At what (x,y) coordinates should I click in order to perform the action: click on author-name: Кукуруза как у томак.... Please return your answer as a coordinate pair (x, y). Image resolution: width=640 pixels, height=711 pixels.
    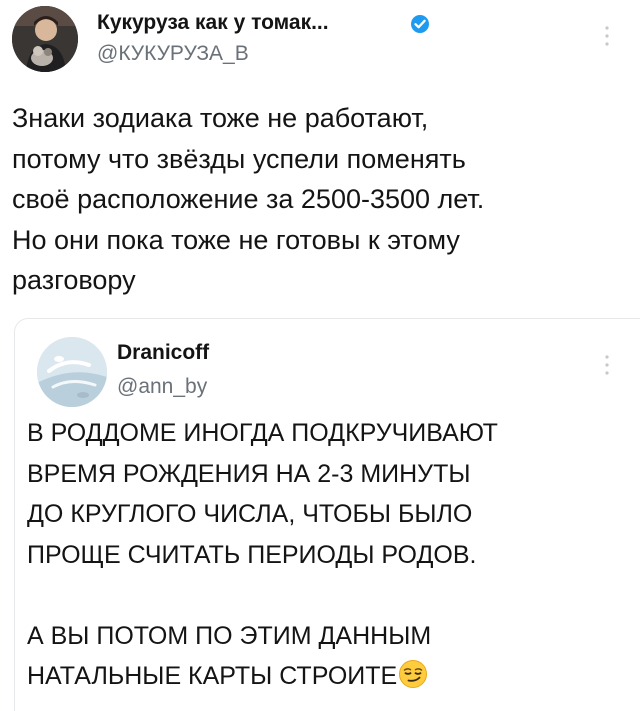
    Looking at the image, I should click on (213, 23).